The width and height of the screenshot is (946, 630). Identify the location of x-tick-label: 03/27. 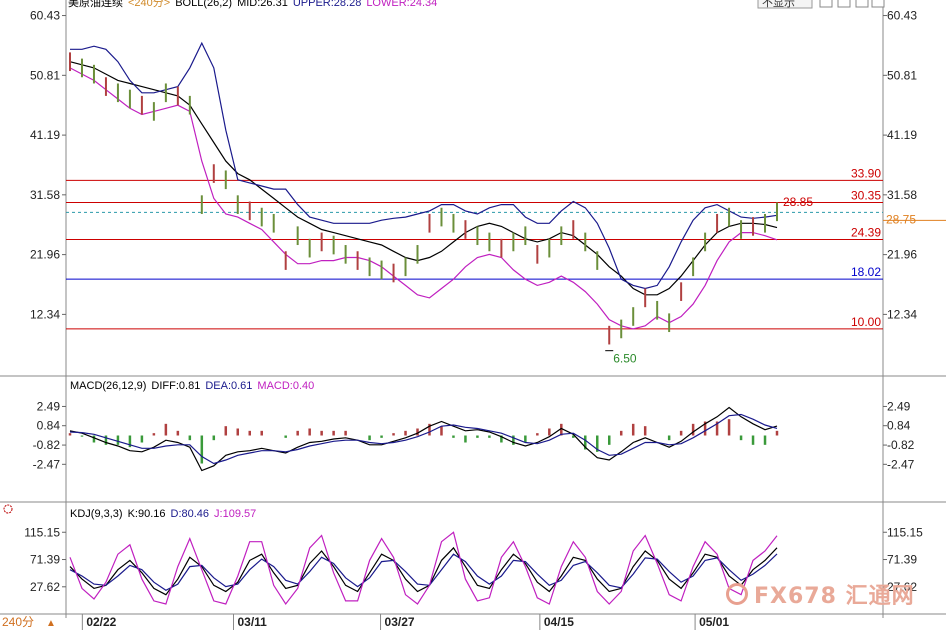
(400, 622).